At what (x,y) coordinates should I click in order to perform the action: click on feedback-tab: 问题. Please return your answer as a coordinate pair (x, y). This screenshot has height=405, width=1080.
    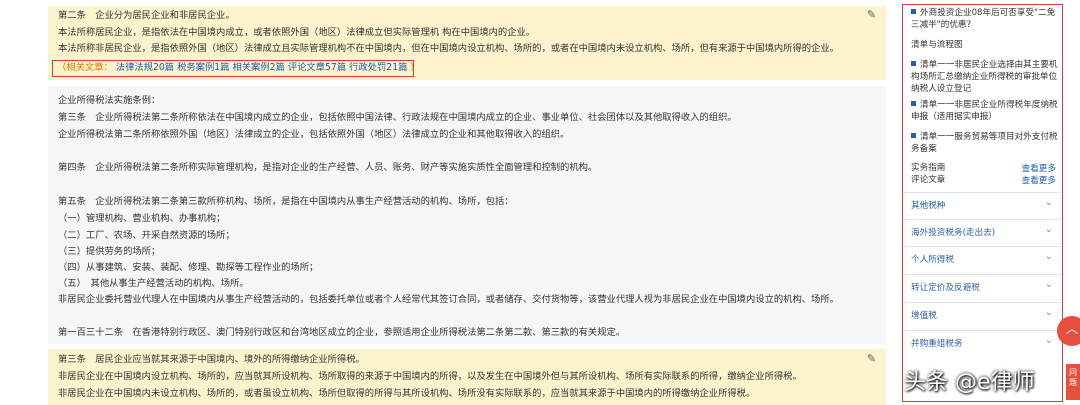
    Looking at the image, I should click on (1073, 382).